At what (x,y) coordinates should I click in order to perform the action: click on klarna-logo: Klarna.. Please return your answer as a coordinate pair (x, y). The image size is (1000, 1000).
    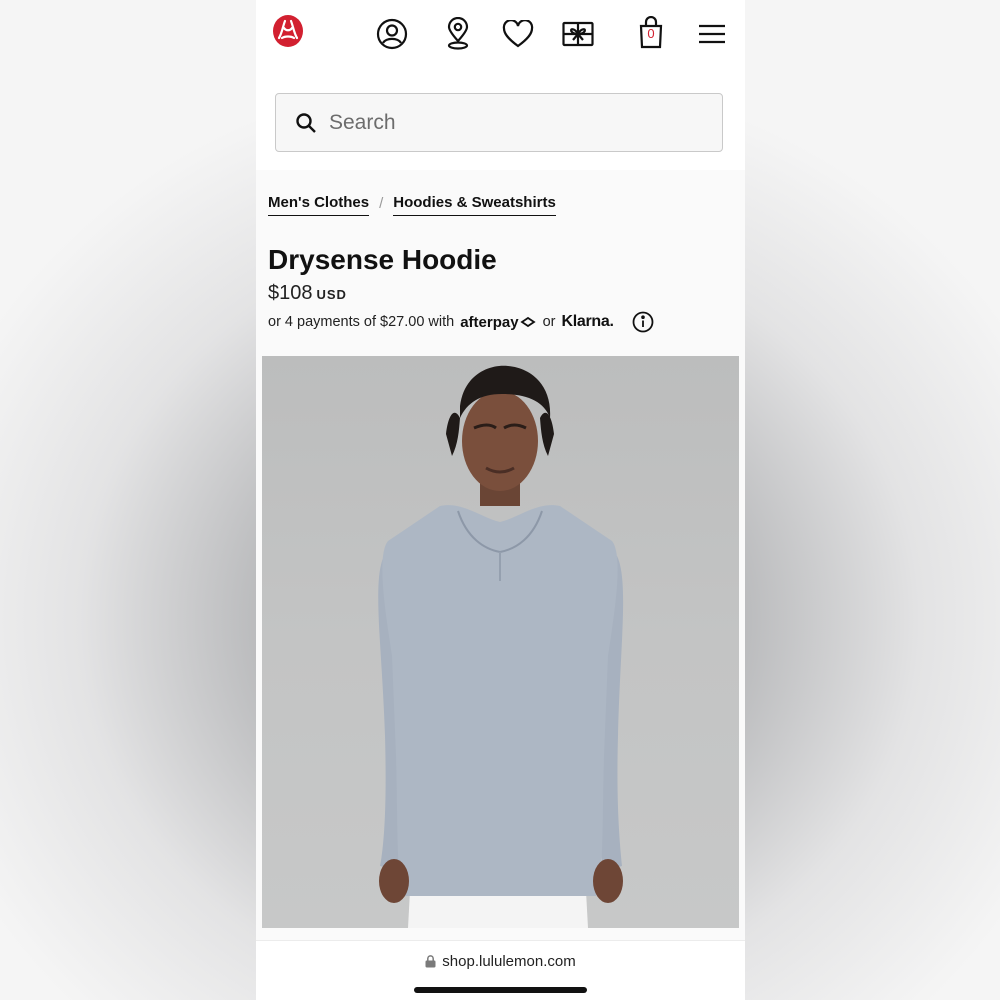
    Looking at the image, I should click on (587, 322).